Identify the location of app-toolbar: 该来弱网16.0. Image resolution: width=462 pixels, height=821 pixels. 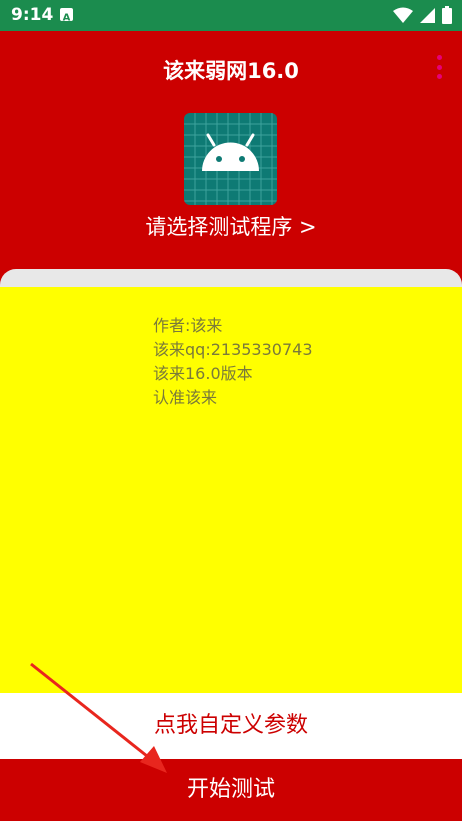
(231, 67).